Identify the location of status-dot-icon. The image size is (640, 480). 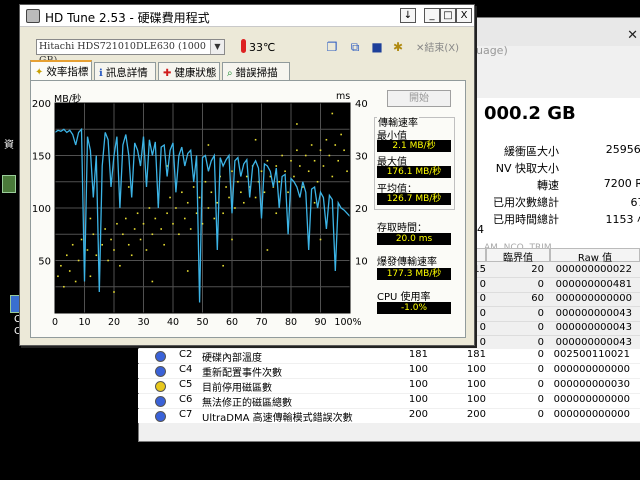
(160, 386).